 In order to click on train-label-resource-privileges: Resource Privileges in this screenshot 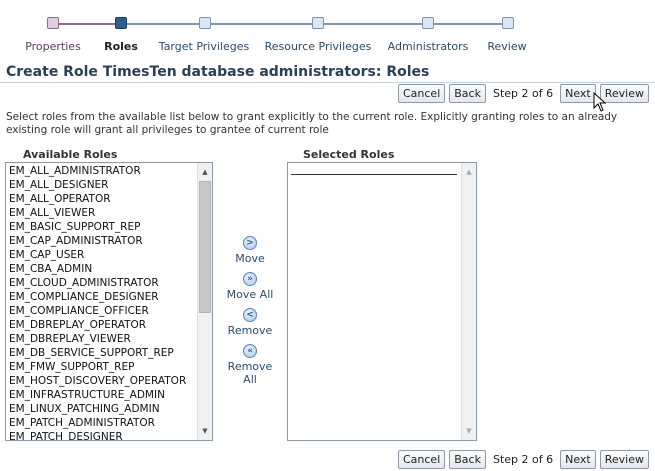, I will do `click(318, 46)`.